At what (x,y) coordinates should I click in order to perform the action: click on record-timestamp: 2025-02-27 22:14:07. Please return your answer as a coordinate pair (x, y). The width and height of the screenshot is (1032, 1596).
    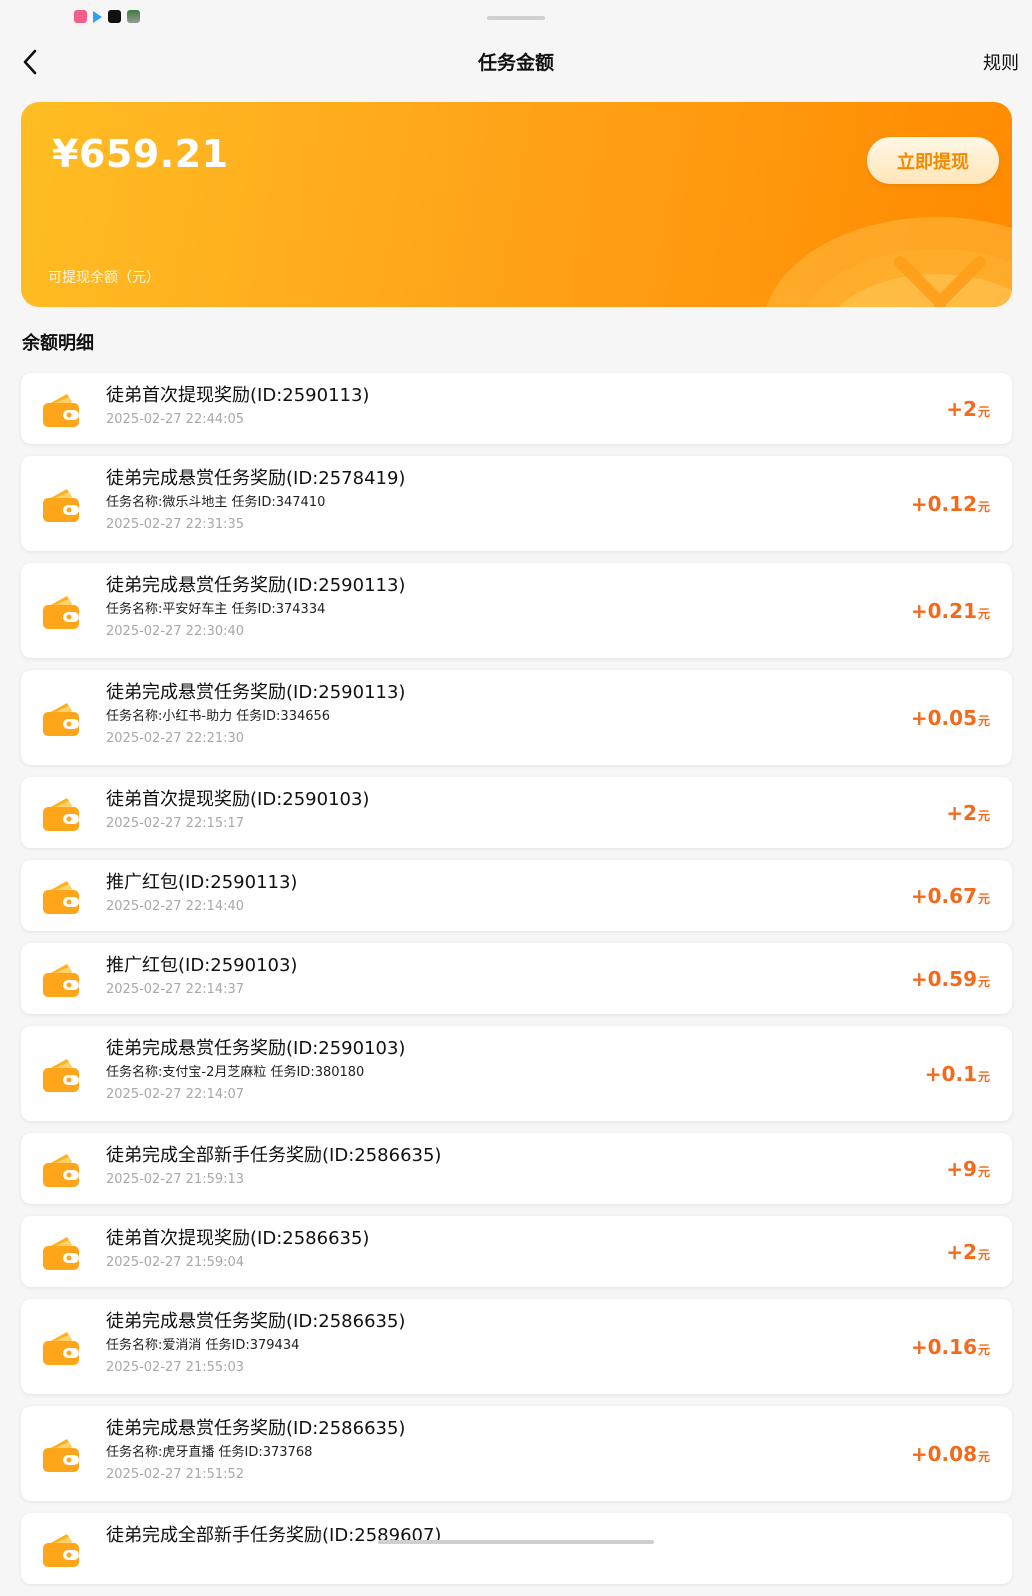
    Looking at the image, I should click on (175, 1094).